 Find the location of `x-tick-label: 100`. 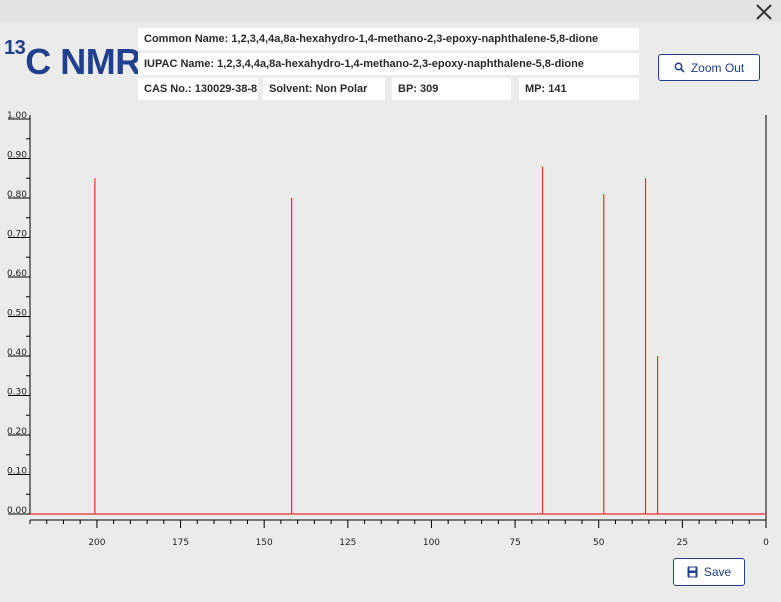

x-tick-label: 100 is located at coordinates (431, 543).